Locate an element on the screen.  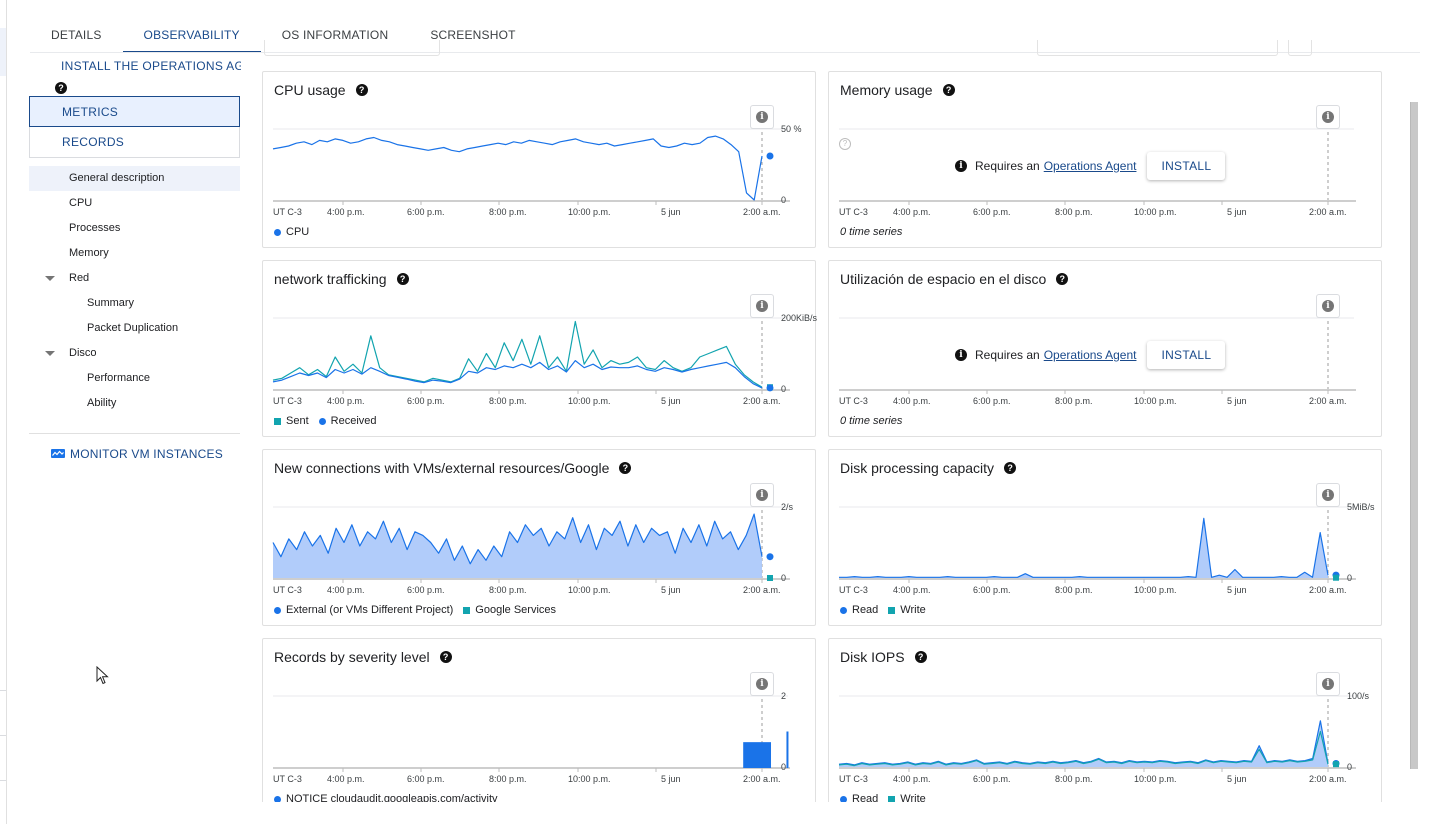
legend-label: External (or VMs Different Project) is located at coordinates (370, 610).